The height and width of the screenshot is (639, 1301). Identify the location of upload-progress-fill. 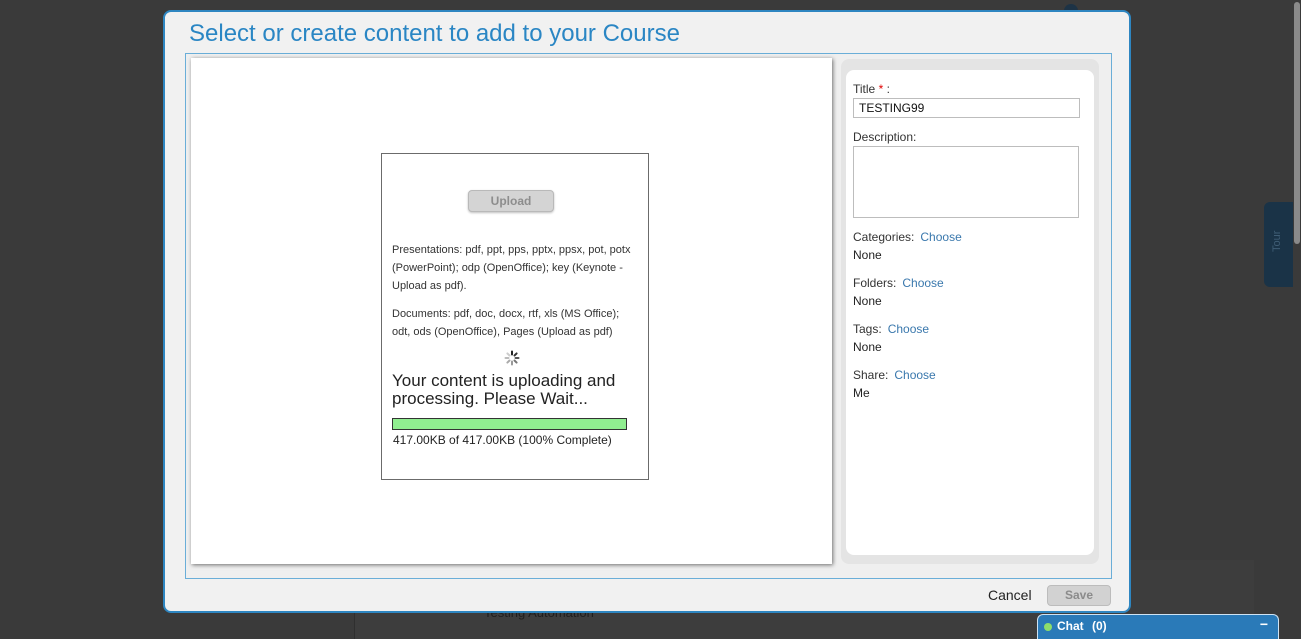
(509, 424).